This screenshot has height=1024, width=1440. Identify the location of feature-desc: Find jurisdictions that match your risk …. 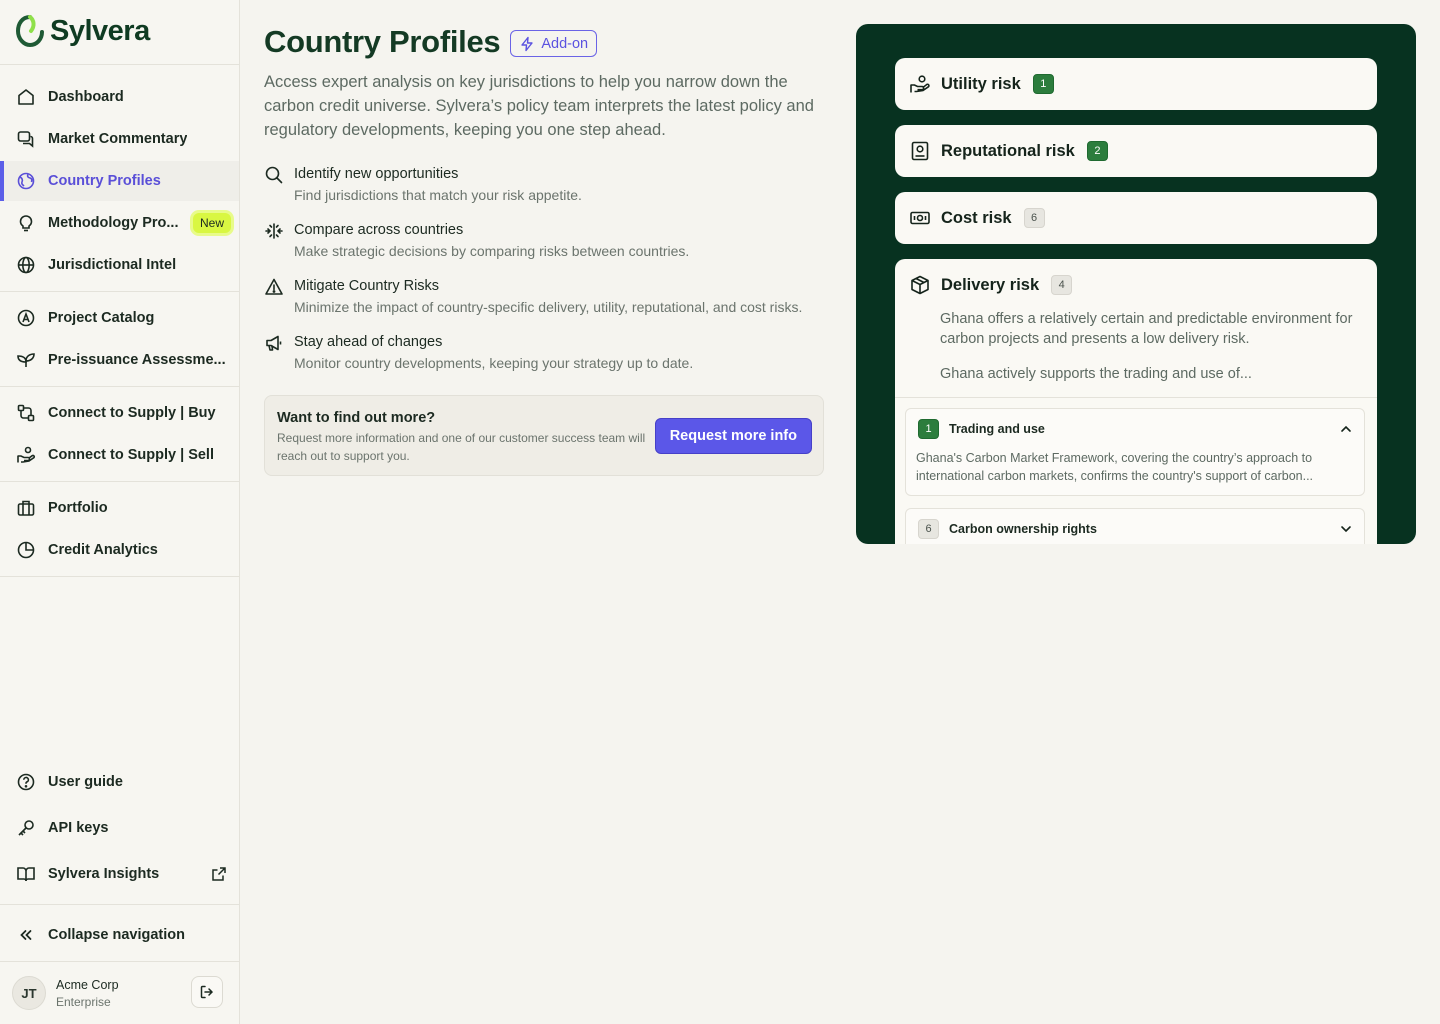
(438, 195).